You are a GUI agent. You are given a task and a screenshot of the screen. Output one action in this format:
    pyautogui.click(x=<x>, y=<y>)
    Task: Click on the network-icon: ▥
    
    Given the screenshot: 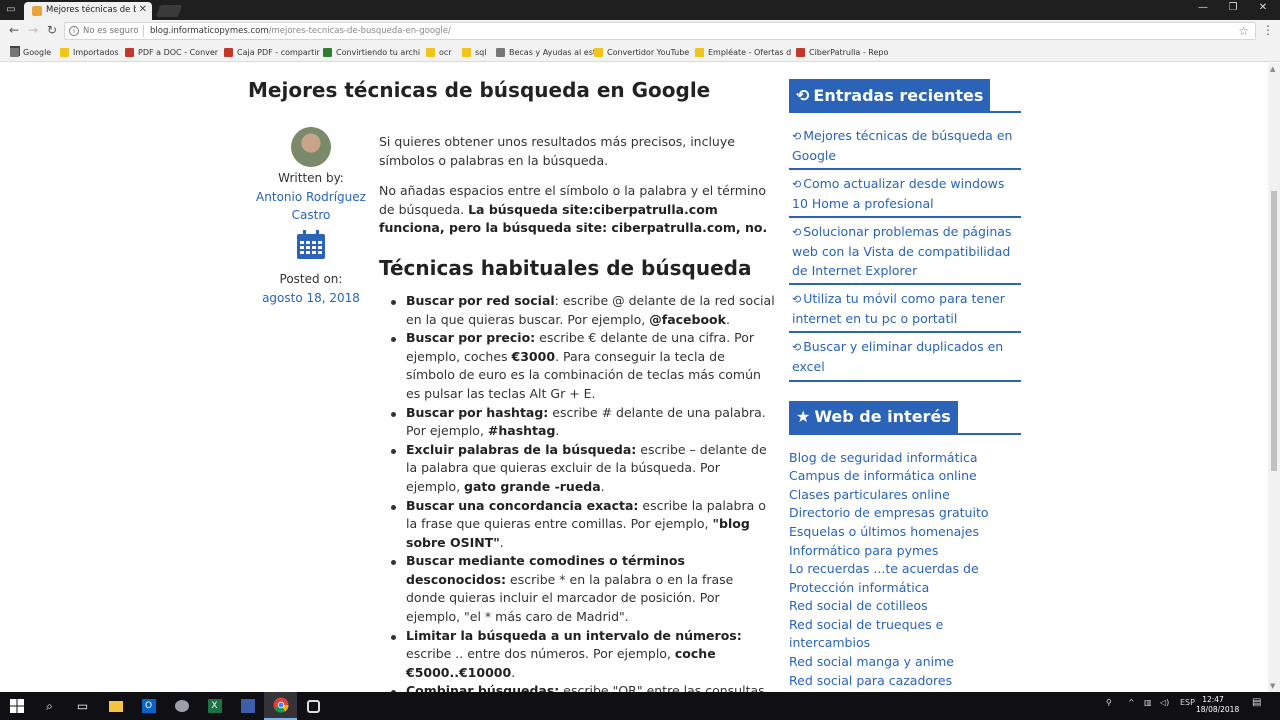 What is the action you would take?
    pyautogui.click(x=1148, y=702)
    